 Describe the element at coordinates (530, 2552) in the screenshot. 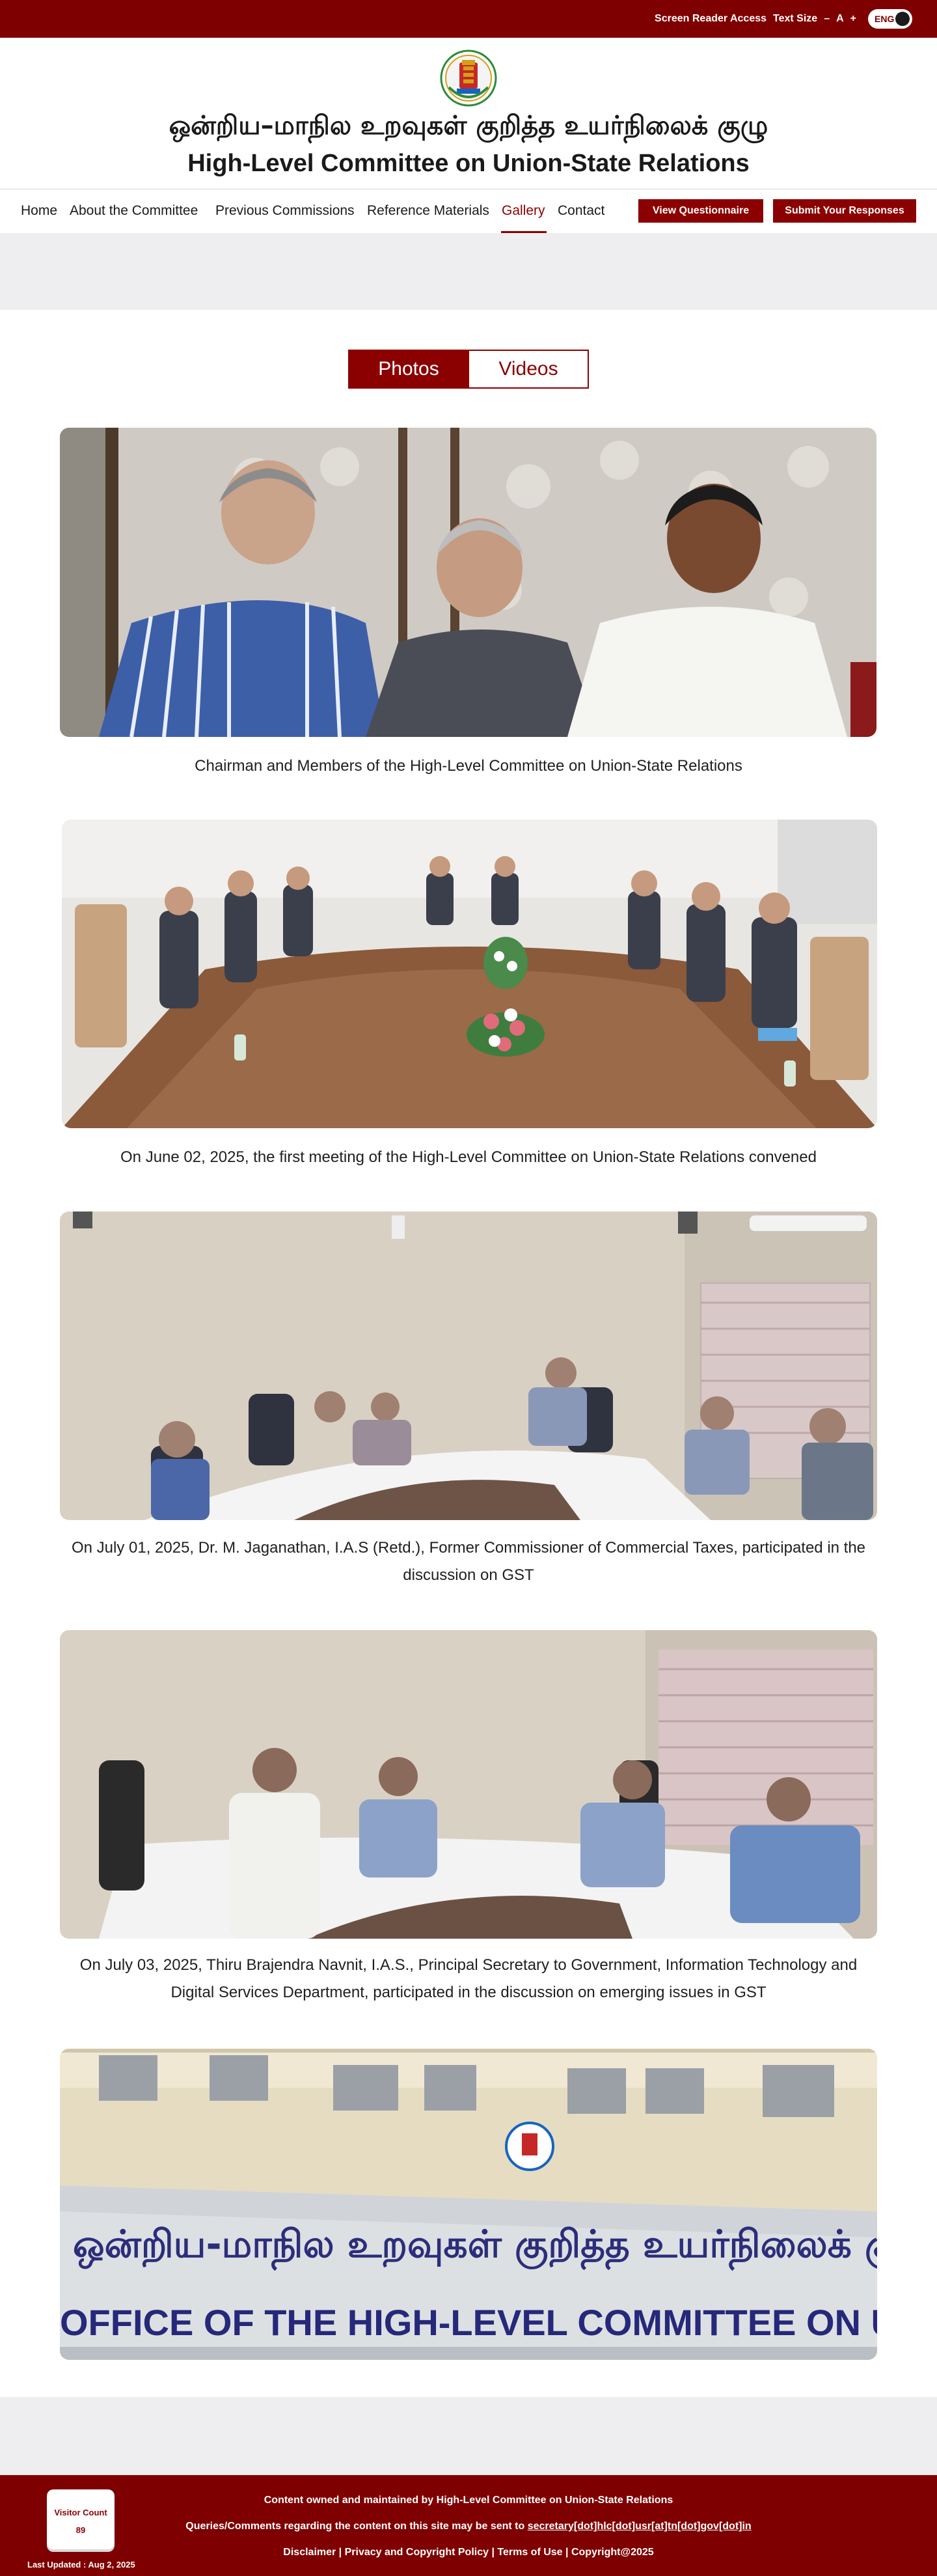

I see `footer-link-terms: Terms of Use` at that location.